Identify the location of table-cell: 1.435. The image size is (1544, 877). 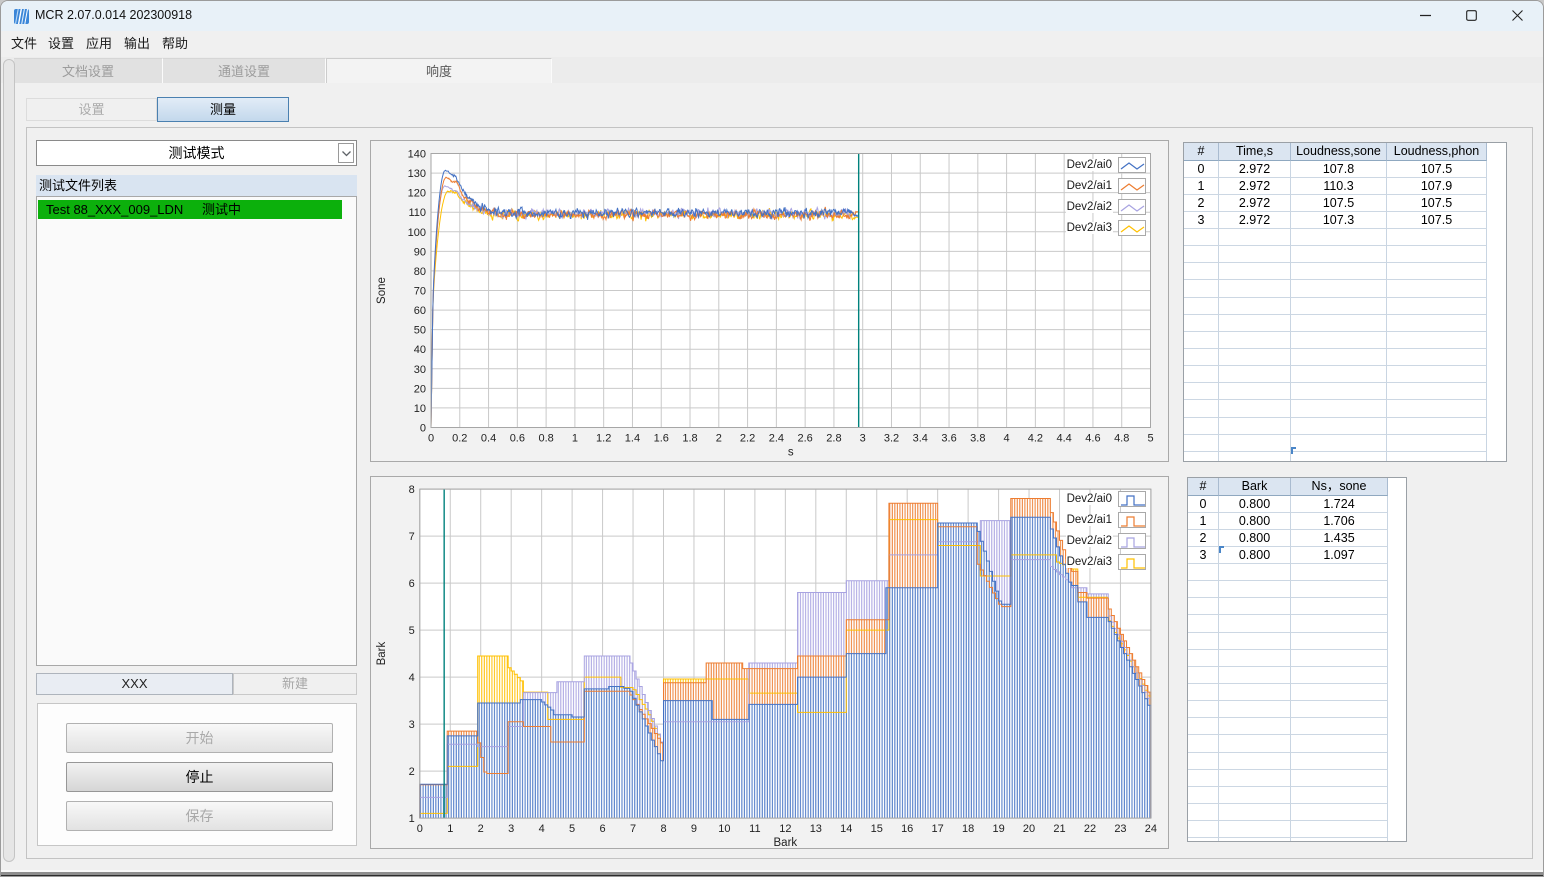
(1339, 538).